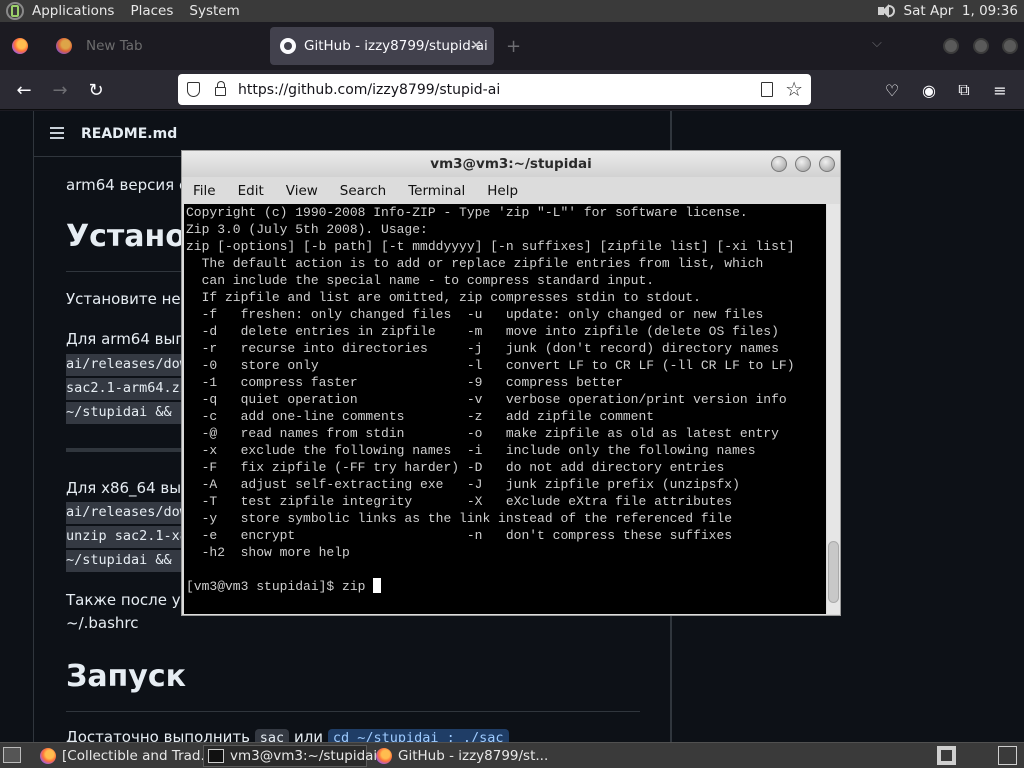 This screenshot has width=1024, height=768. I want to click on menu-help: Help, so click(502, 191).